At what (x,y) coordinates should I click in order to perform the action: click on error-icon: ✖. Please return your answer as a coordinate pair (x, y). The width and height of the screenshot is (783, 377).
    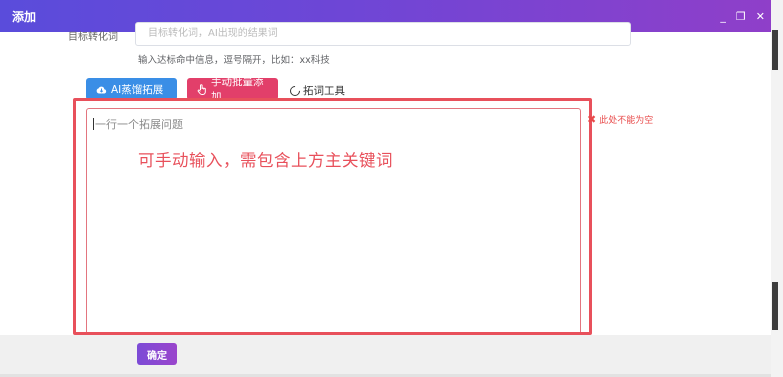
    Looking at the image, I should click on (592, 119).